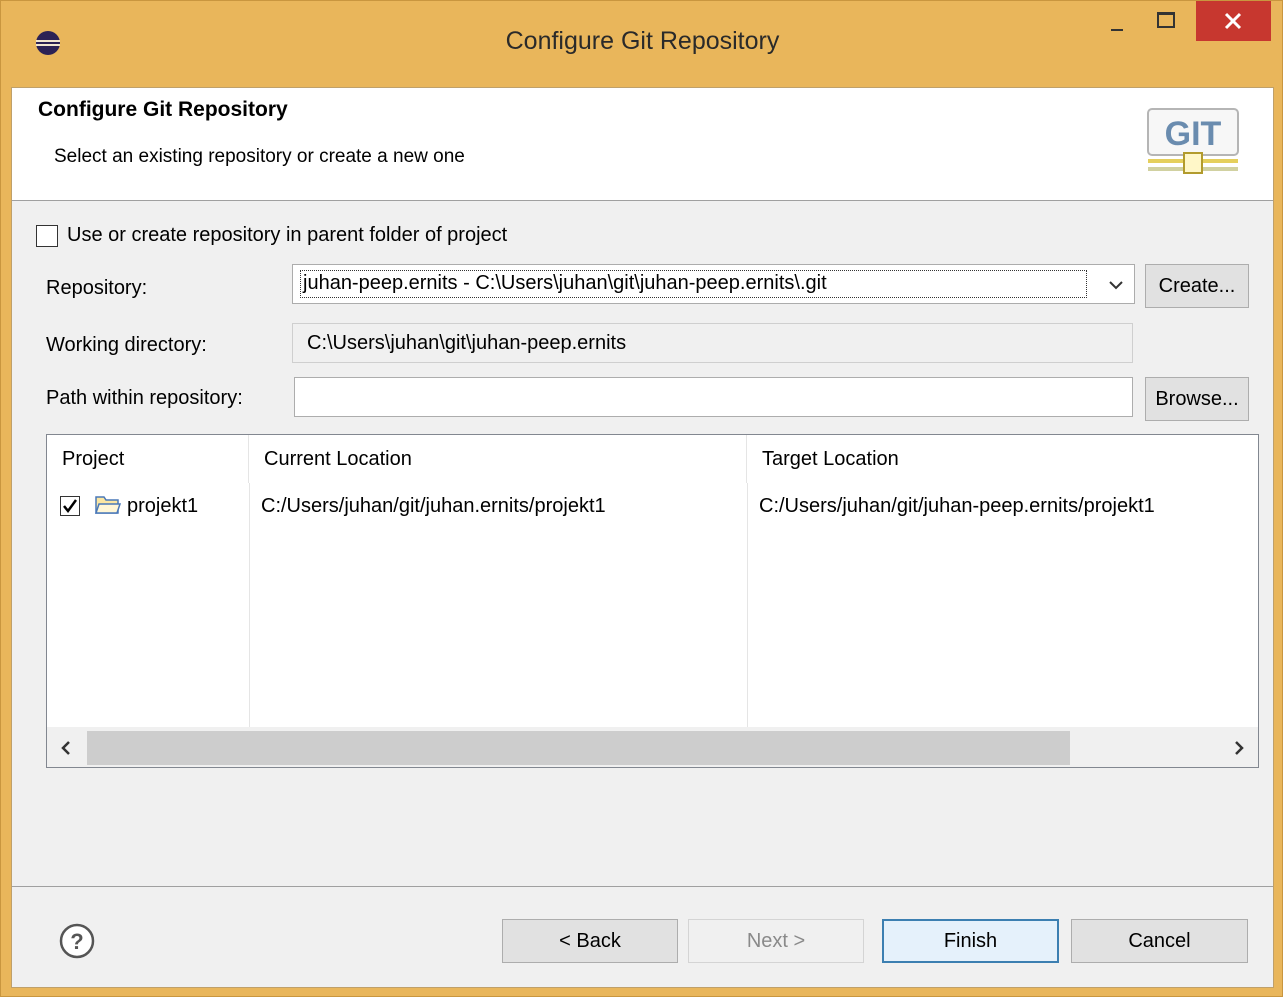 The image size is (1283, 997). Describe the element at coordinates (578, 748) in the screenshot. I see `scroll-thumb` at that location.